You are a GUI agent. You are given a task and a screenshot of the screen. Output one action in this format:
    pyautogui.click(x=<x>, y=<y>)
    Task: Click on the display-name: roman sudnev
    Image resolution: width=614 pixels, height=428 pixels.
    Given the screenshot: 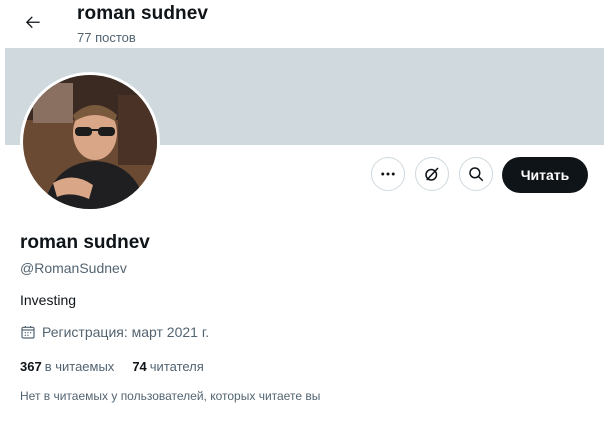 What is the action you would take?
    pyautogui.click(x=85, y=242)
    